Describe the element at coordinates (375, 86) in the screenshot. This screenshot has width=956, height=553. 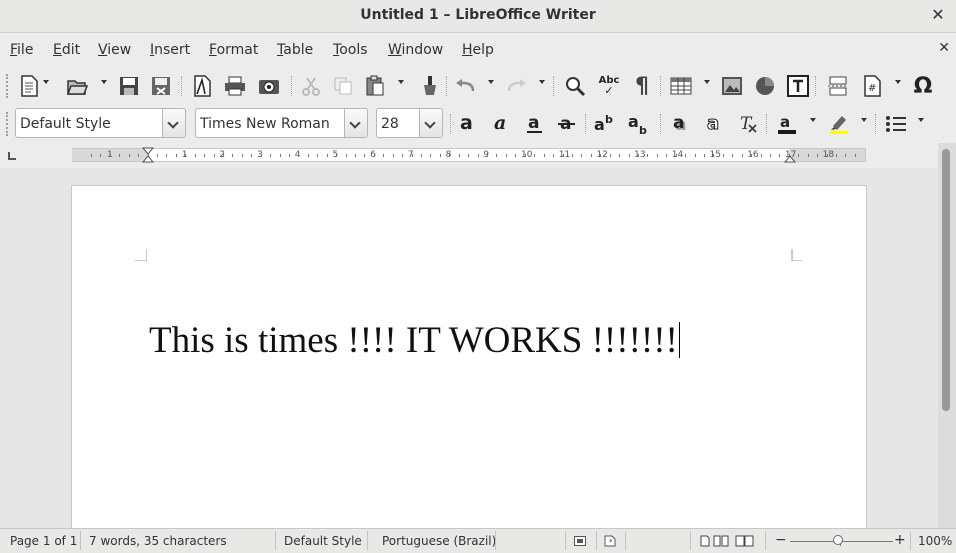
I see `paste-icon` at that location.